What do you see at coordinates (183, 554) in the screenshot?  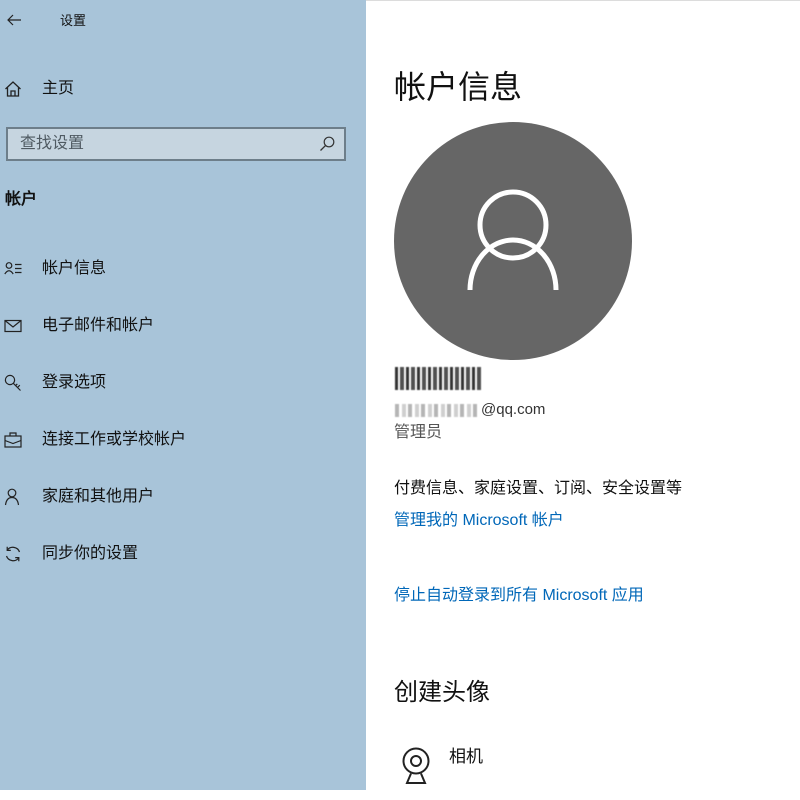 I see `sidebar-item-sync-settings: 同步你的设置` at bounding box center [183, 554].